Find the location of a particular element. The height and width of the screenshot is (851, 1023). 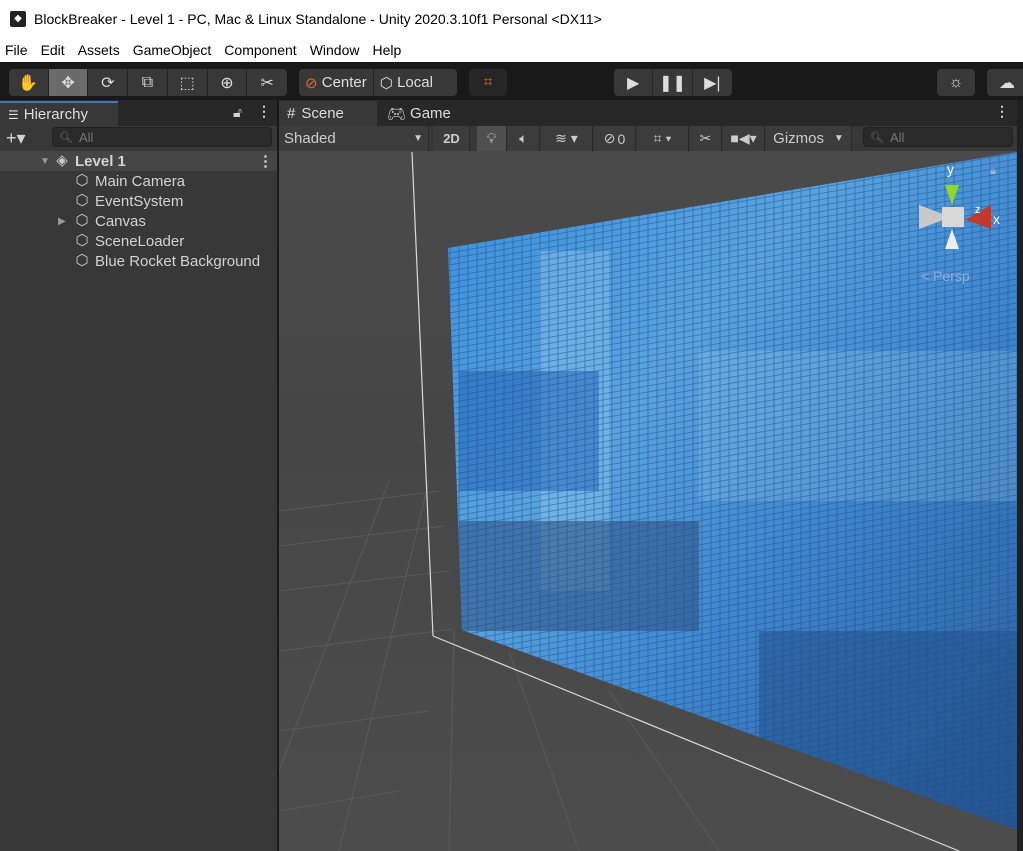

cloud-button: ☁ is located at coordinates (1005, 82).